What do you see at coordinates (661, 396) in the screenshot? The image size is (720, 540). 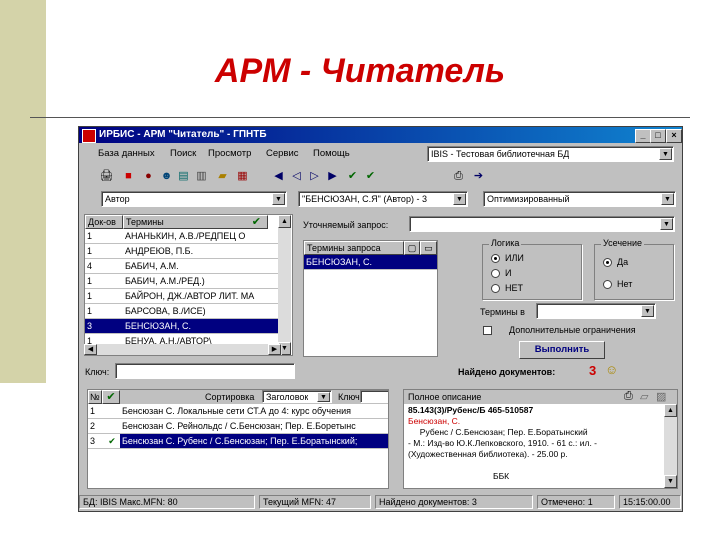 I see `settings-icon: ▨` at bounding box center [661, 396].